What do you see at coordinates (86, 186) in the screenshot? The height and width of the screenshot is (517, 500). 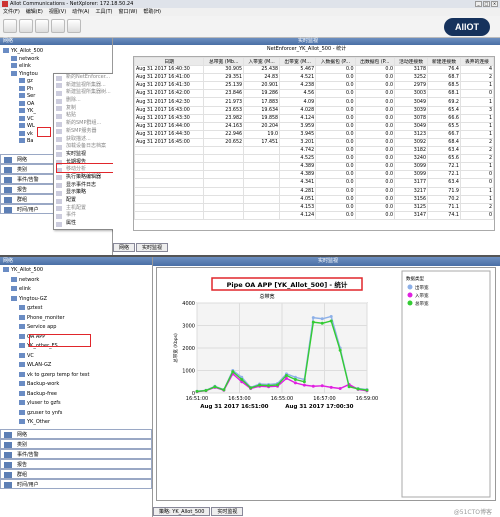 I see `context-menu-item: 显示事件日志` at bounding box center [86, 186].